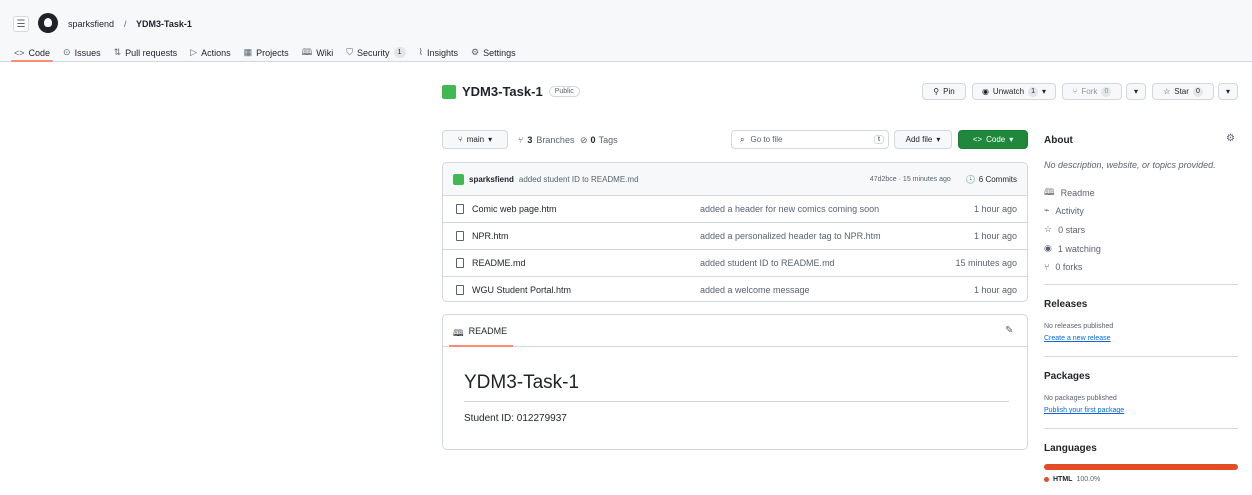 Image resolution: width=1252 pixels, height=495 pixels. What do you see at coordinates (1072, 479) in the screenshot?
I see `language-item-html: HTML 100.0%` at bounding box center [1072, 479].